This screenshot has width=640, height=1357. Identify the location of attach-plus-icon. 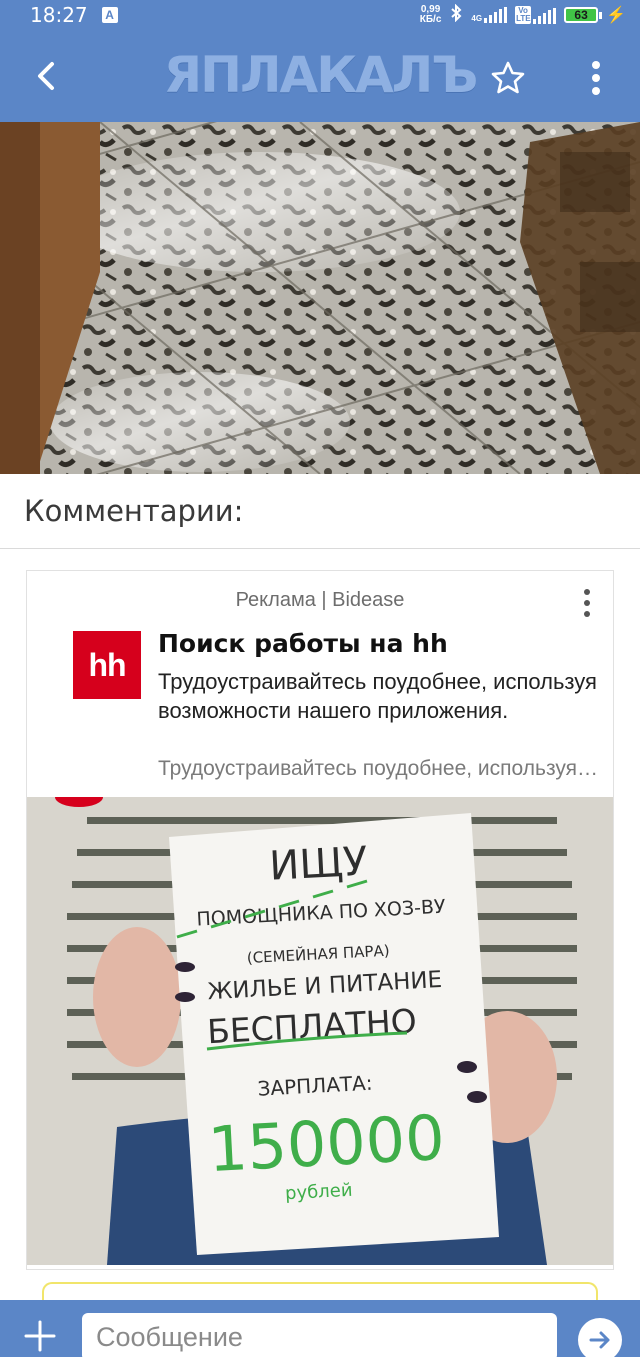
(40, 1335).